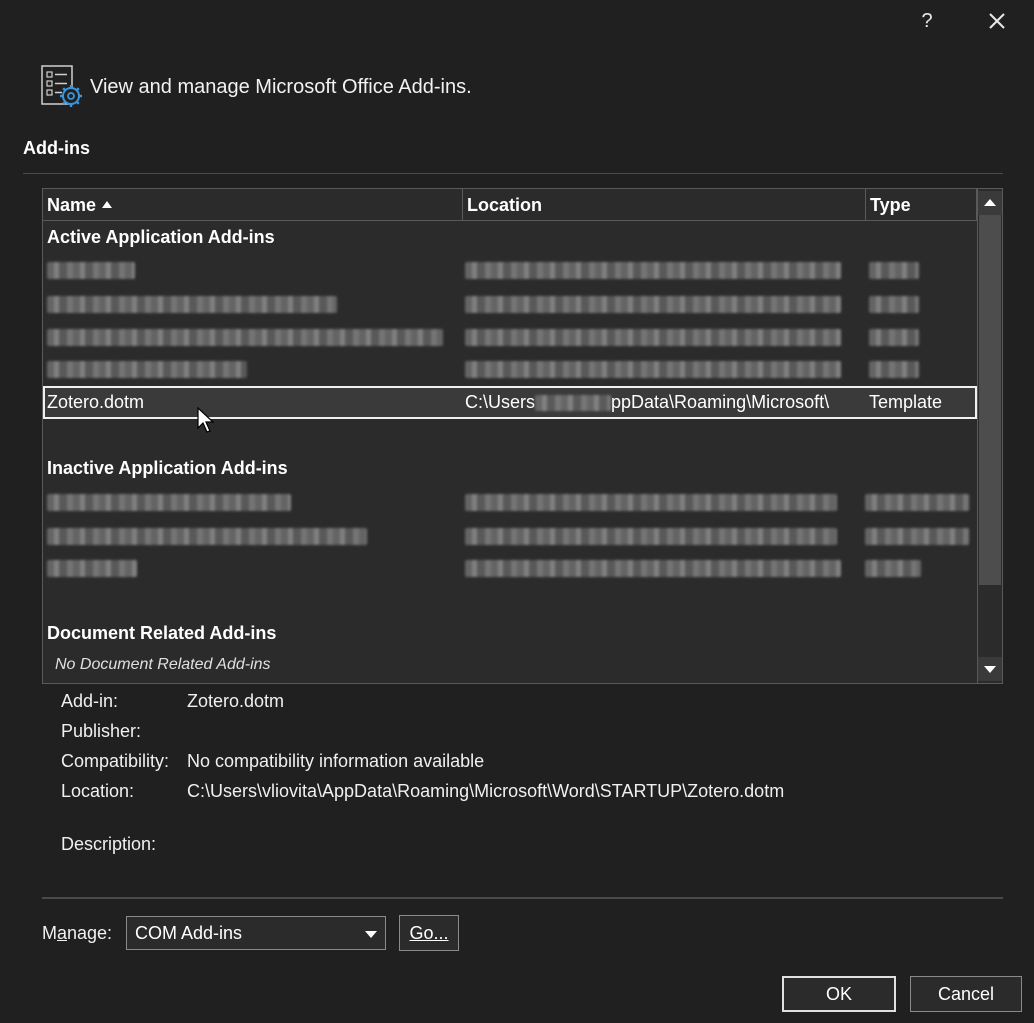 The image size is (1034, 1023). I want to click on row-location-prefix: C:\Users, so click(500, 402).